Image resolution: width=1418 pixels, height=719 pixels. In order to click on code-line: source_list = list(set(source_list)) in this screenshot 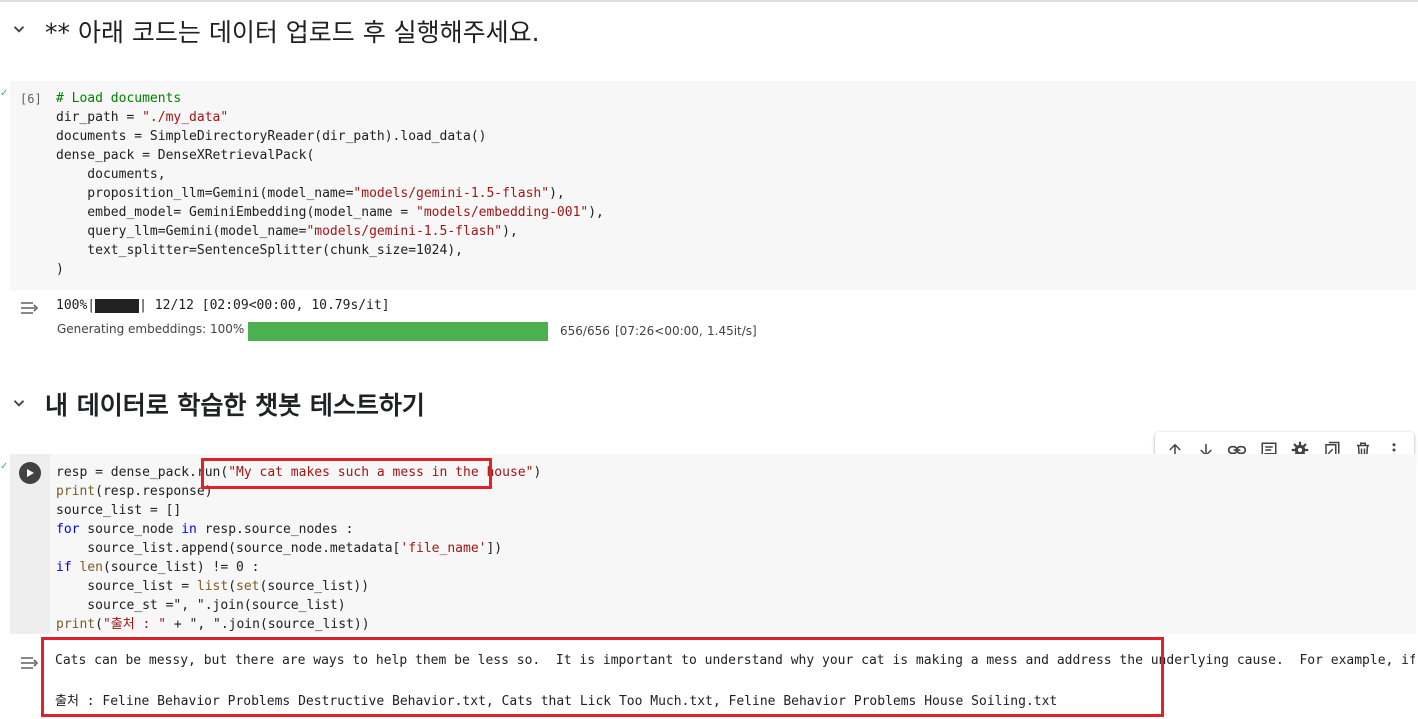, I will do `click(213, 586)`.